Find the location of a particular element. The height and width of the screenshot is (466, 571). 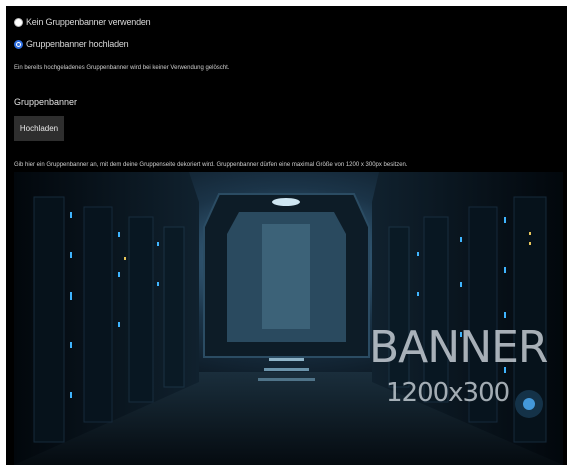

banner-placeholder-dimensions: 1200x300 is located at coordinates (448, 393).